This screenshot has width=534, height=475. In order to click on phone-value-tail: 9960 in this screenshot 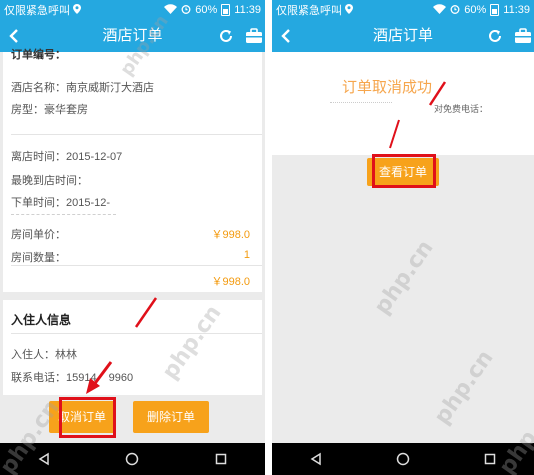, I will do `click(121, 378)`.